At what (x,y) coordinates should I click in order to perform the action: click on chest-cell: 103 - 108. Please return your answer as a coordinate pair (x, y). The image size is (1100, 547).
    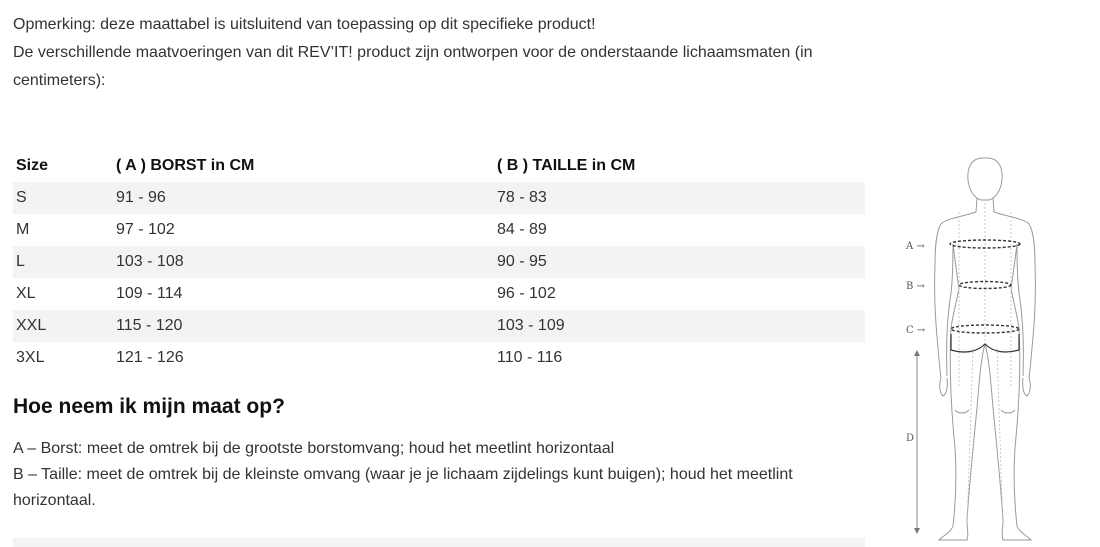
    Looking at the image, I should click on (303, 262).